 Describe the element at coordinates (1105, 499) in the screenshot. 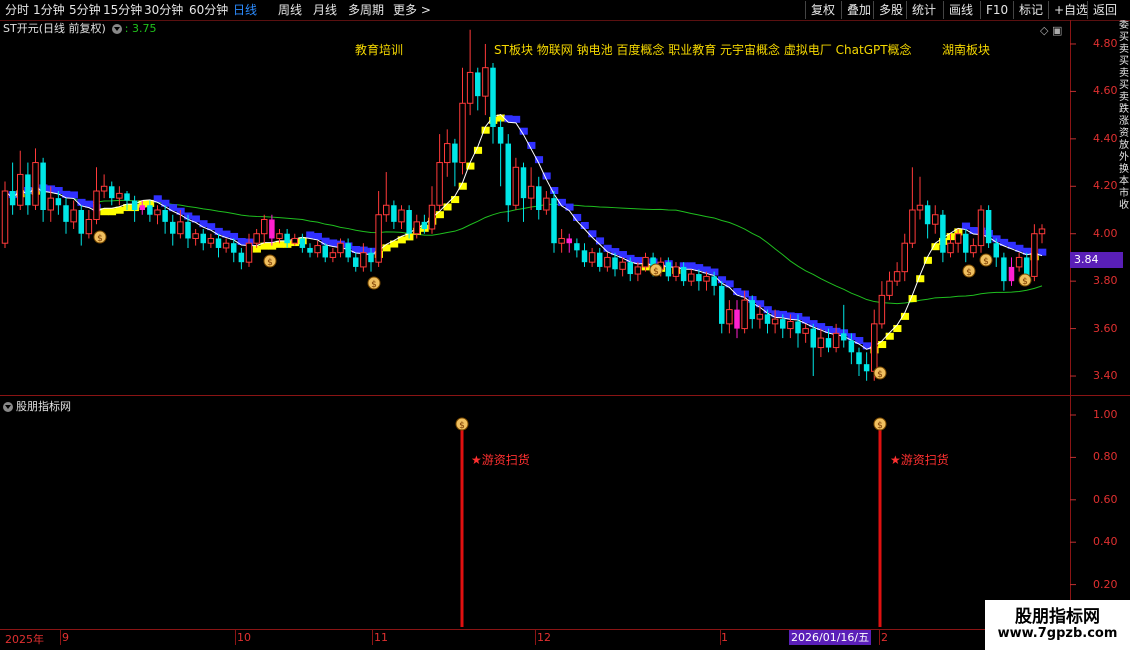

I see `indicator-tick: 0.60` at that location.